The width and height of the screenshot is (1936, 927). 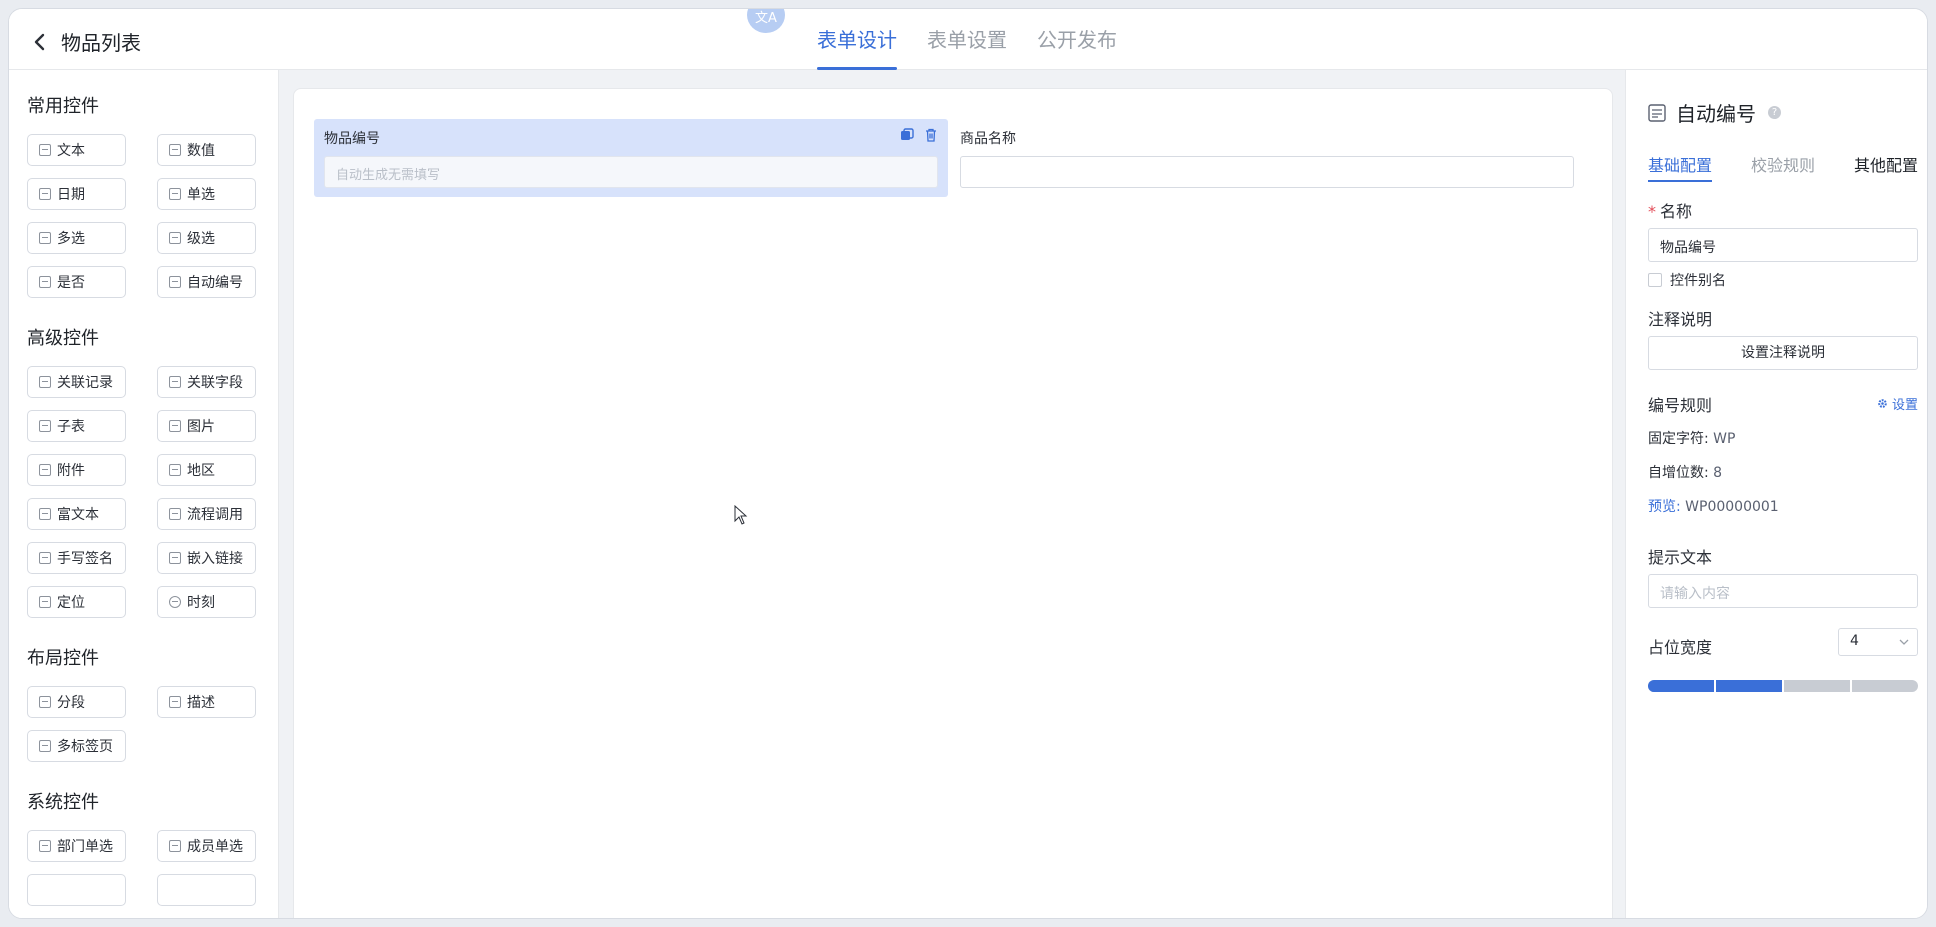 I want to click on note-label: 注释说明, so click(x=1680, y=319).